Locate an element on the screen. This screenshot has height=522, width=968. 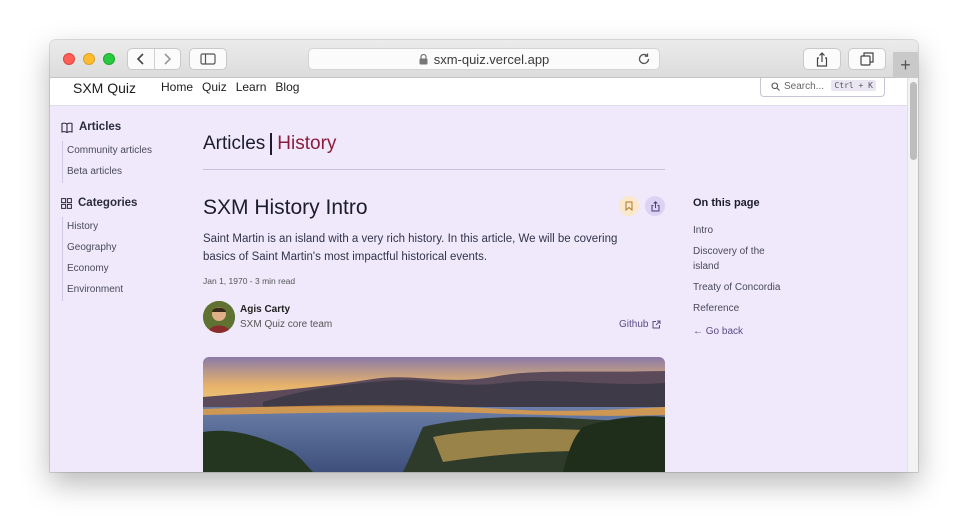
bookmark-icon is located at coordinates (629, 206).